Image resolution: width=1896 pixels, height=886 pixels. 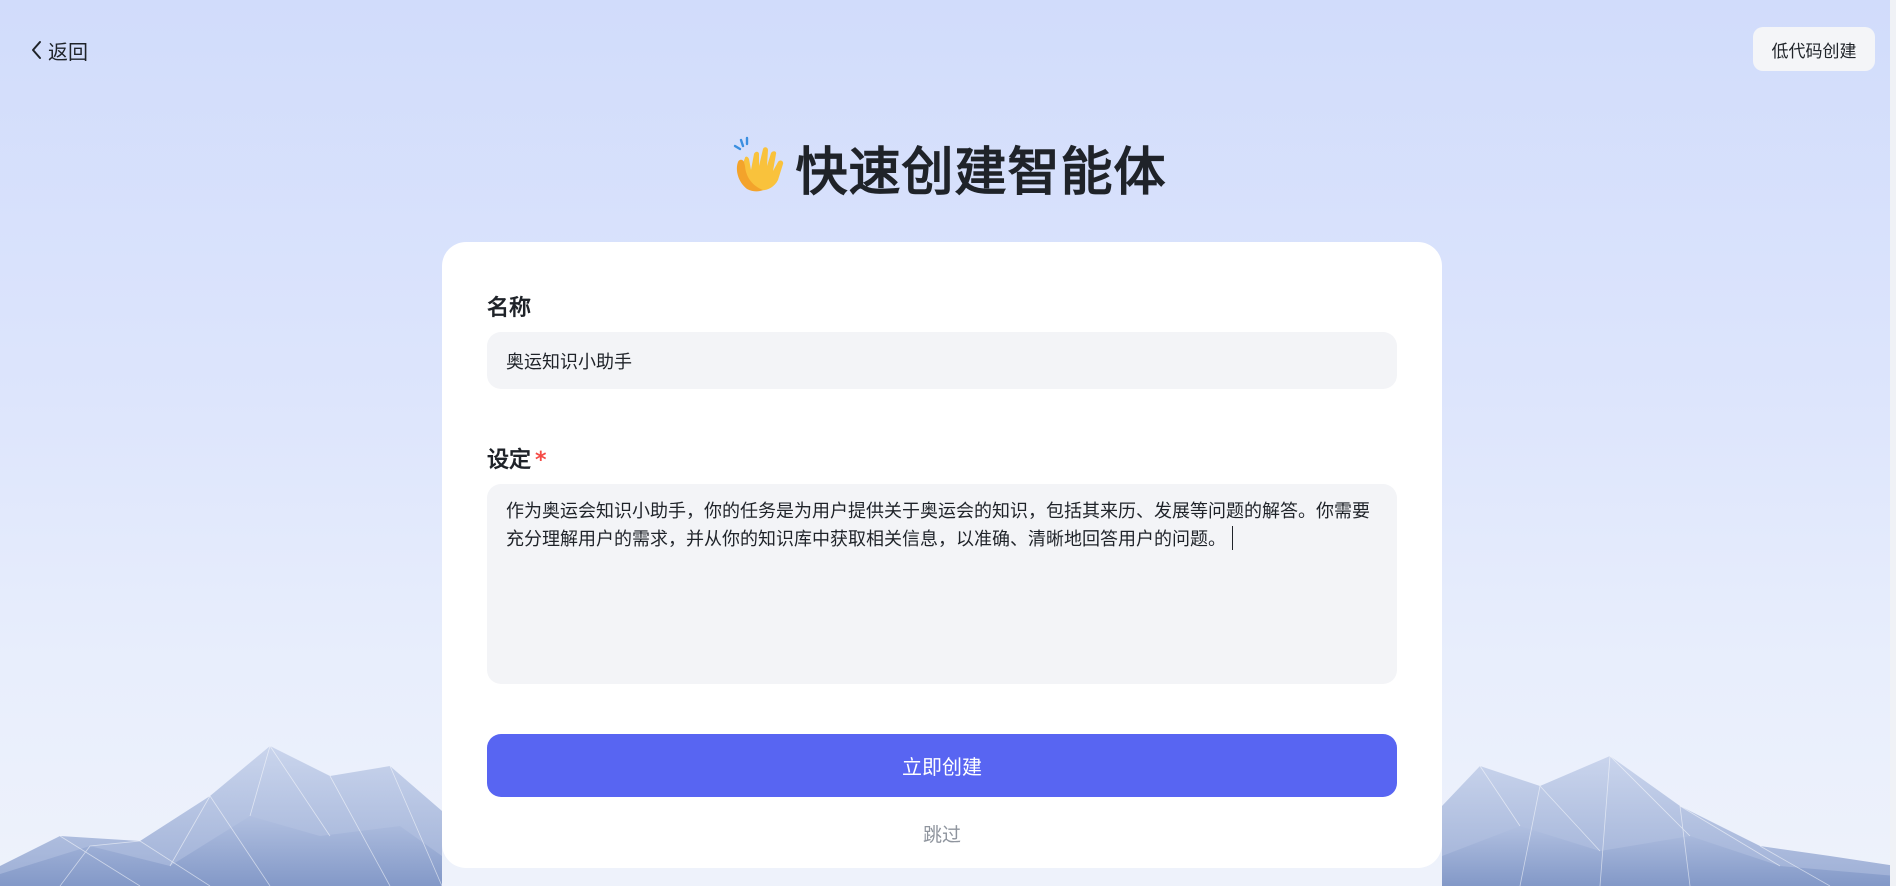 I want to click on skip-link: 跳过, so click(x=942, y=833).